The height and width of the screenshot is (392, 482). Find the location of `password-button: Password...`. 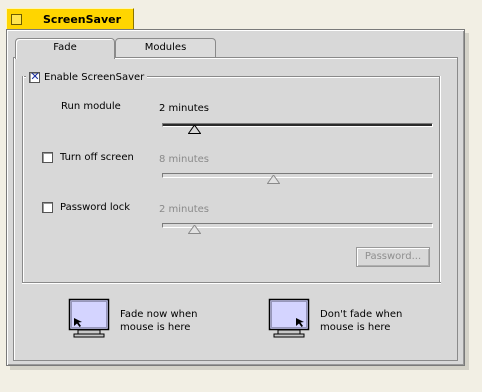

password-button: Password... is located at coordinates (393, 257).